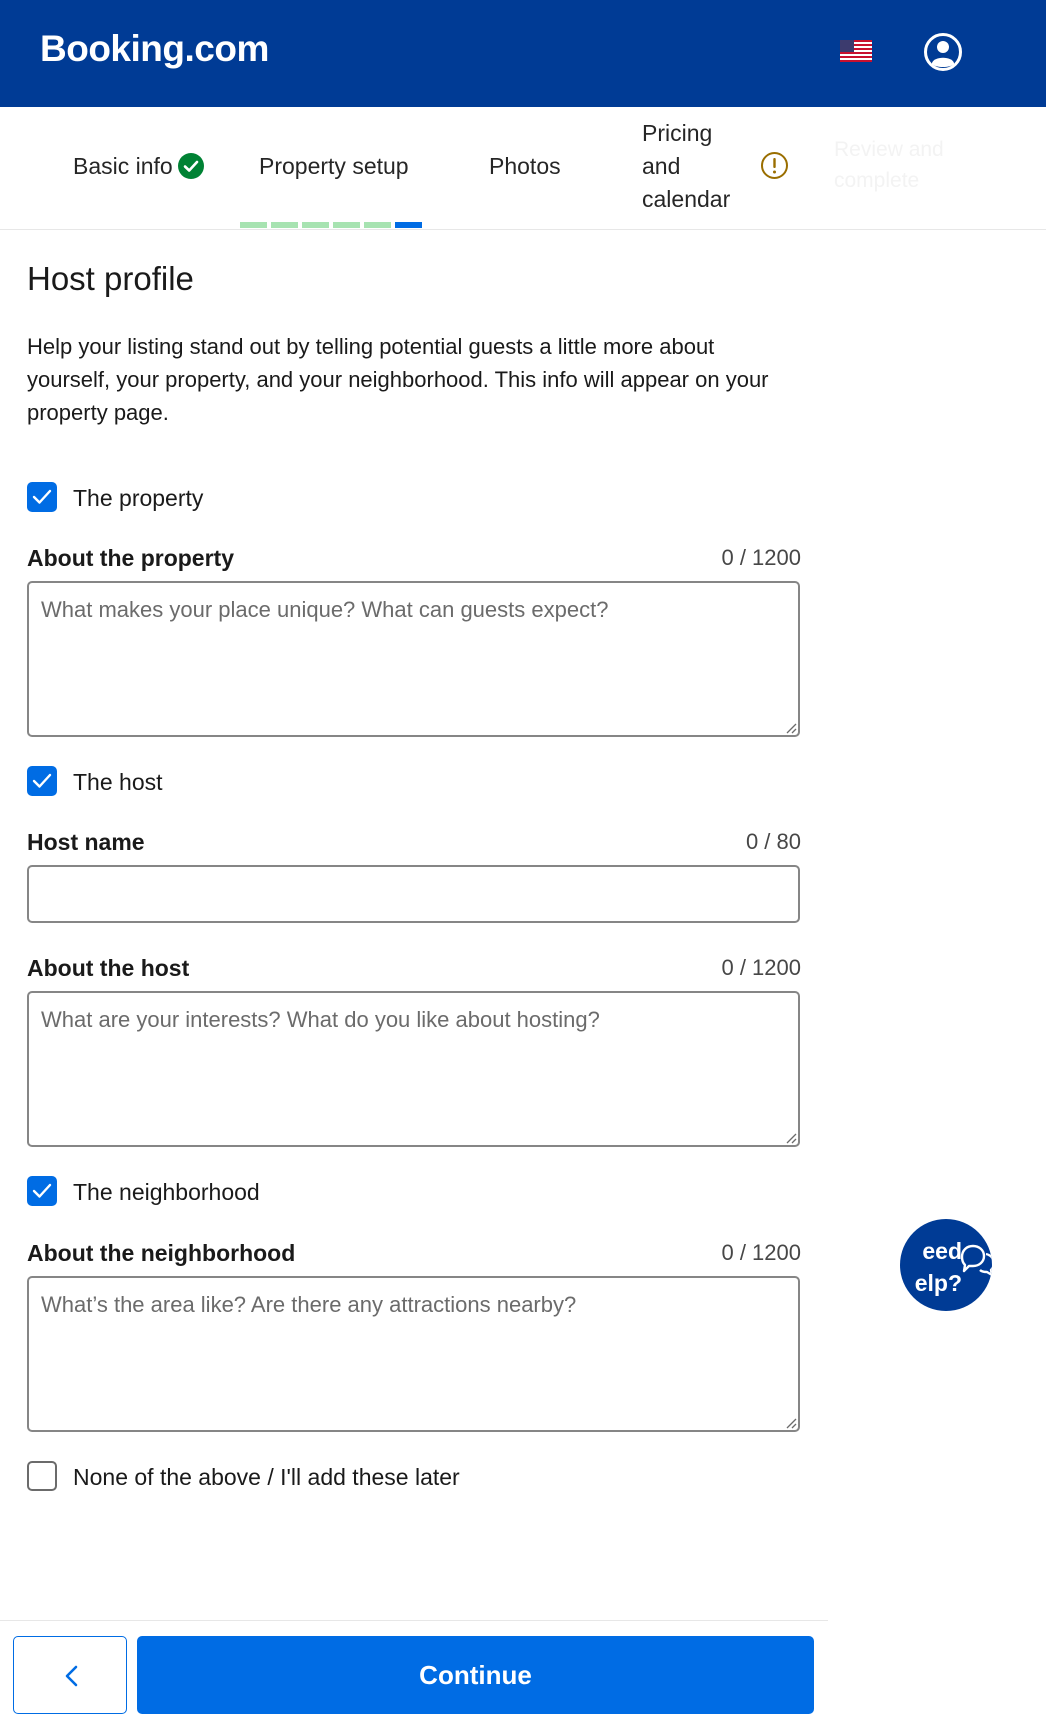  Describe the element at coordinates (761, 557) in the screenshot. I see `about-property-counter: 0 / 1200` at that location.